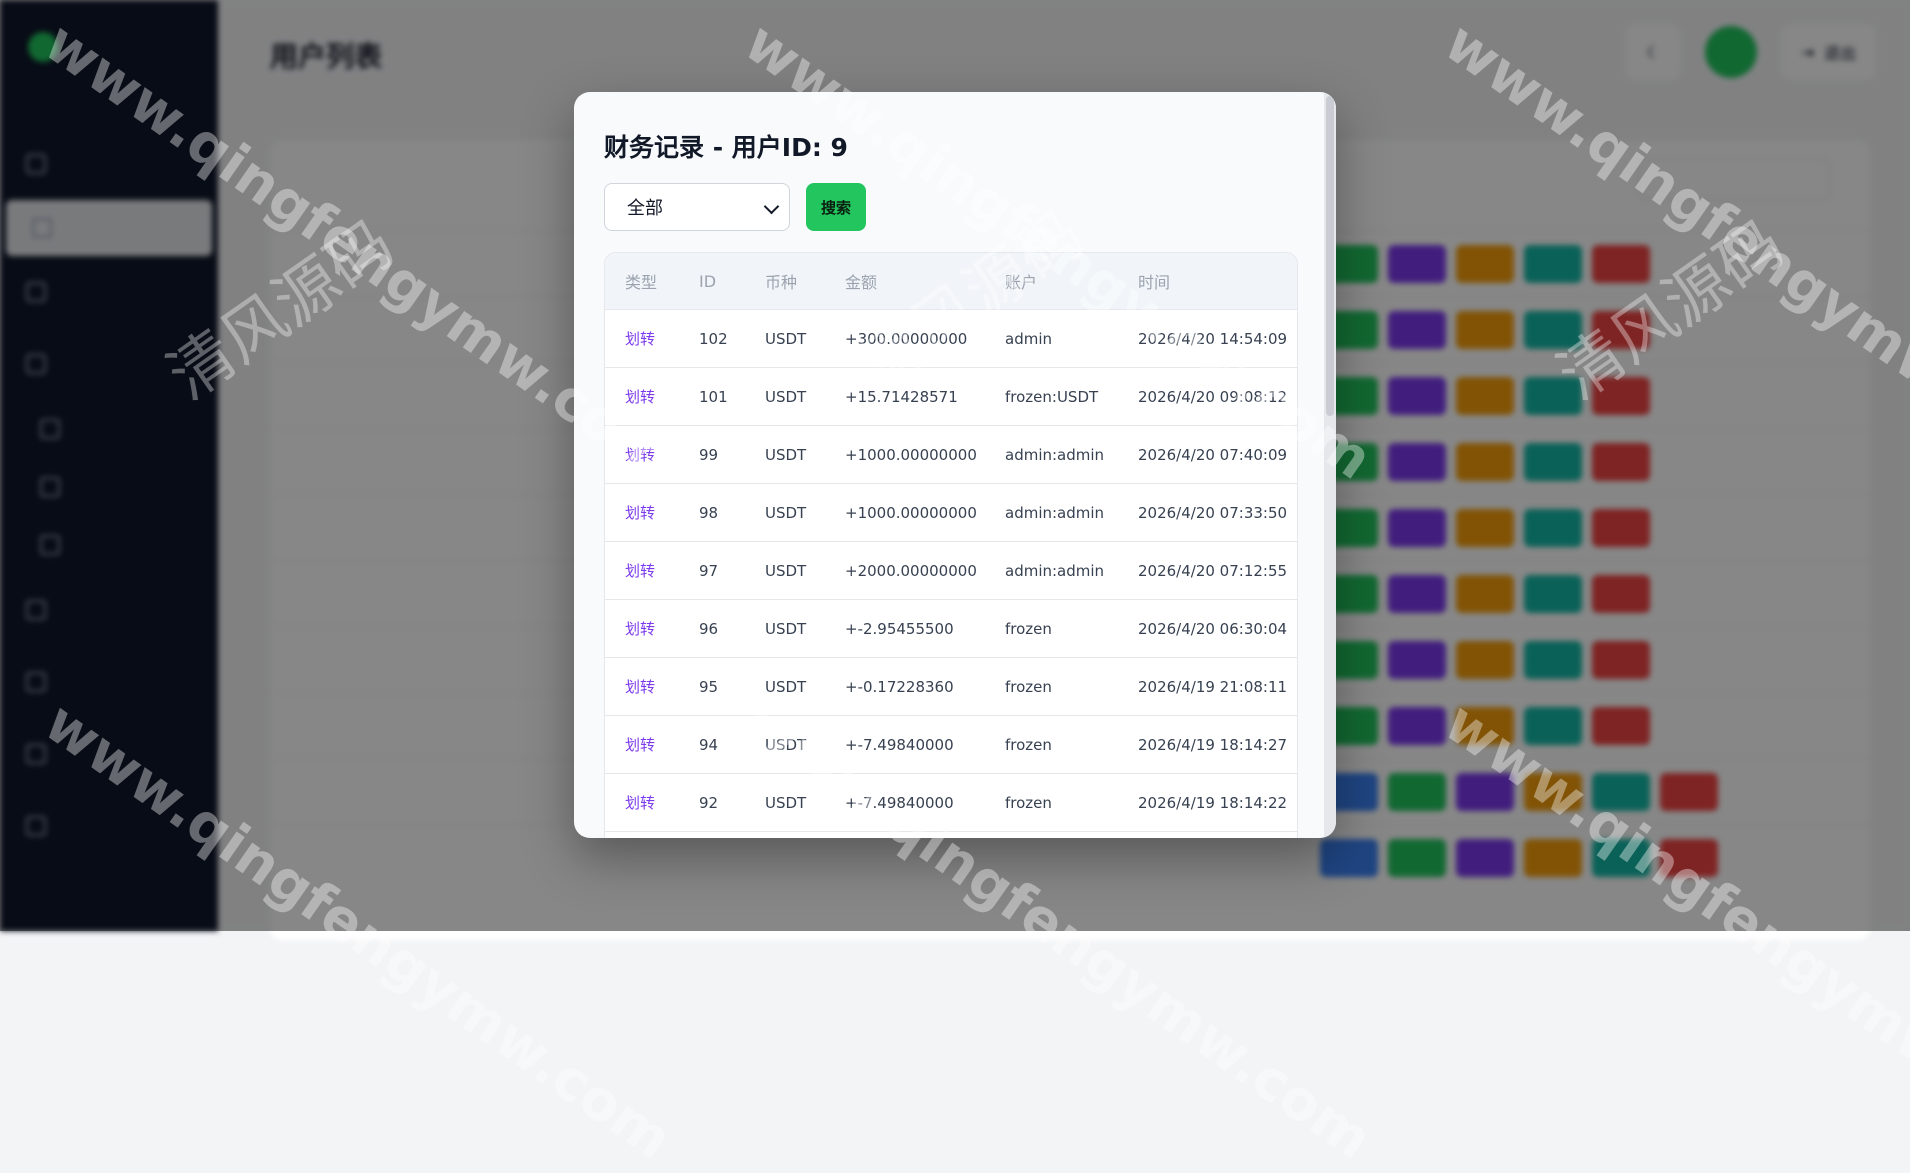 The height and width of the screenshot is (1173, 1910). What do you see at coordinates (709, 570) in the screenshot?
I see `record-id: 97` at bounding box center [709, 570].